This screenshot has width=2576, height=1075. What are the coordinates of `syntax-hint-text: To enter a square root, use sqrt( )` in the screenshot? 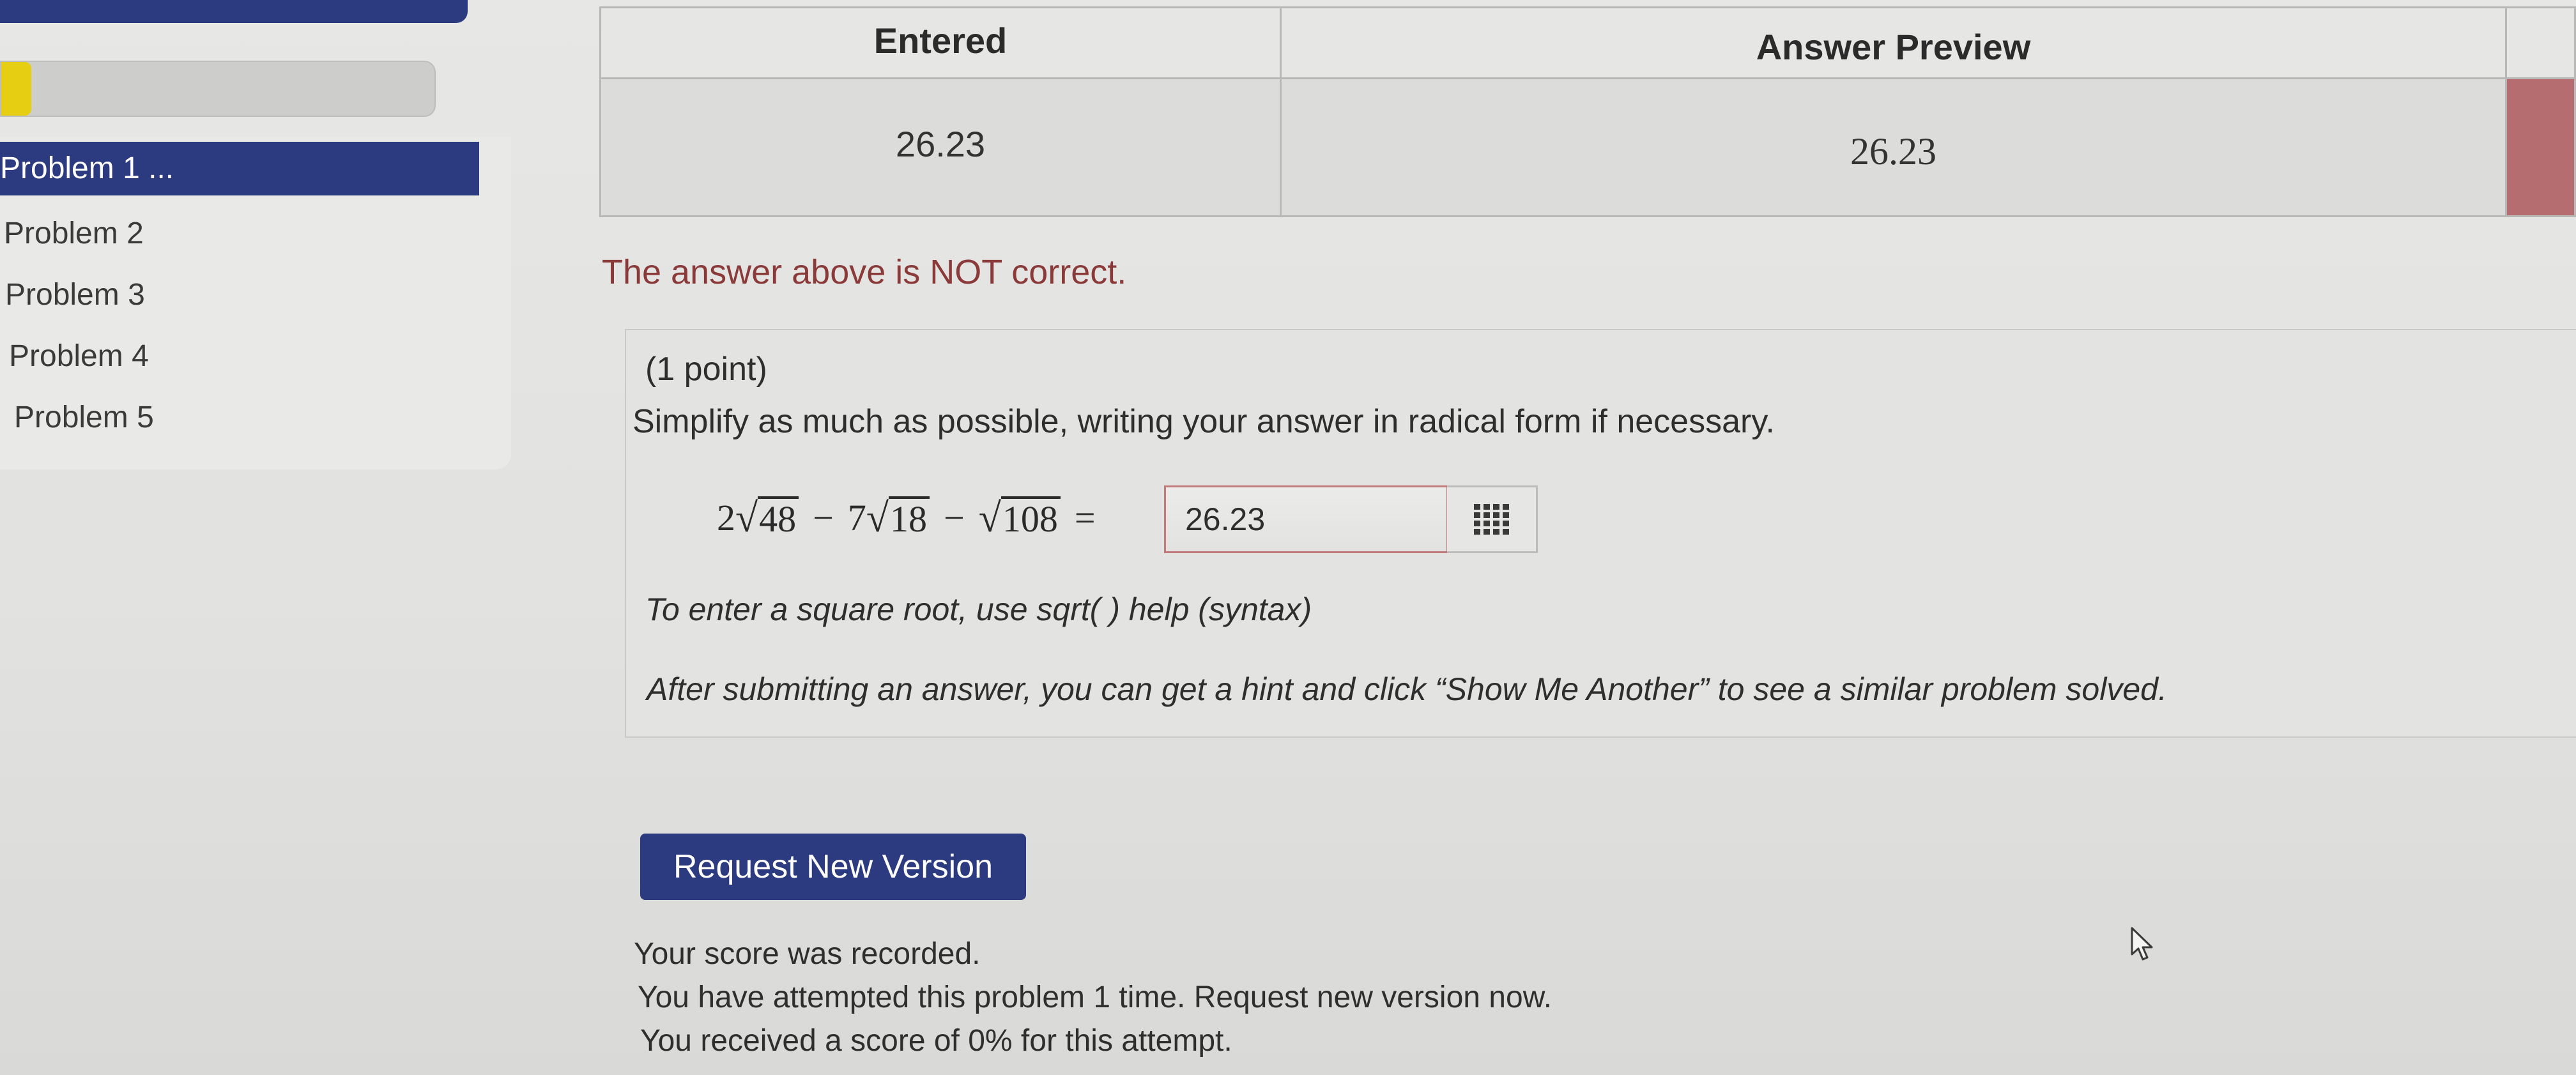 It's located at (887, 609).